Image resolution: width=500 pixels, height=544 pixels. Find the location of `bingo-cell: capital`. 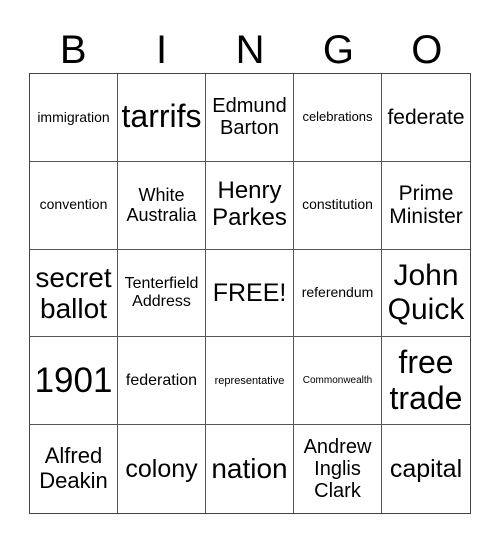

bingo-cell: capital is located at coordinates (426, 469).